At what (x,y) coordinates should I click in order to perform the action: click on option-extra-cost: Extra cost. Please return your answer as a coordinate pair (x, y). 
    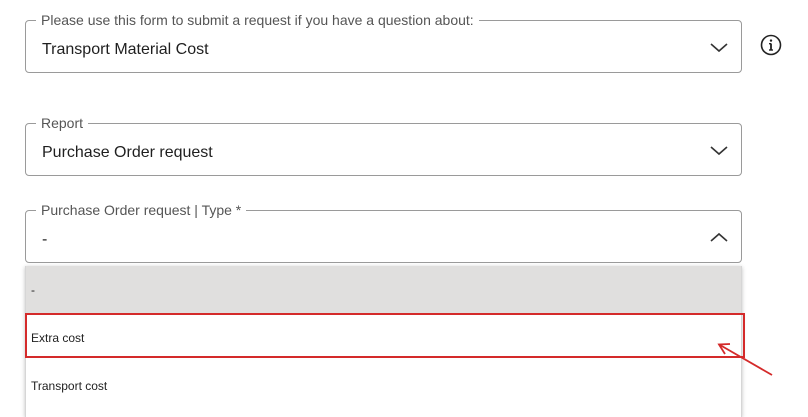
    Looking at the image, I should click on (383, 338).